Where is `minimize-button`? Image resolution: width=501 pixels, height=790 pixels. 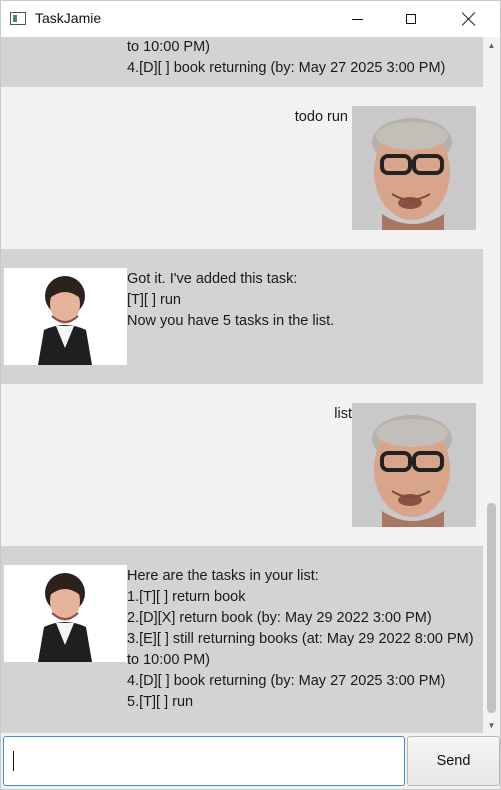 minimize-button is located at coordinates (357, 19).